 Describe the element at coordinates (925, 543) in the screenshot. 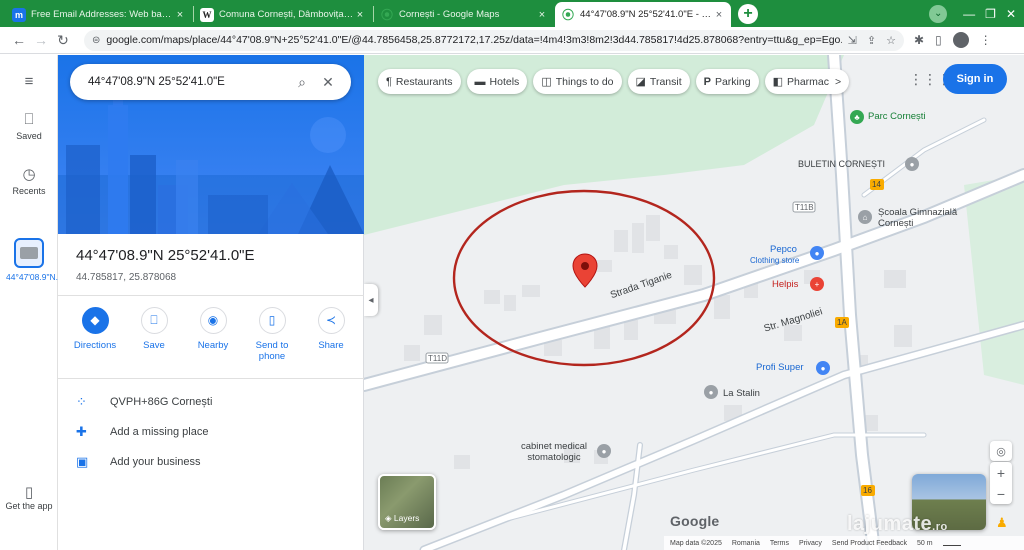

I see `scale-label: 50 m` at that location.